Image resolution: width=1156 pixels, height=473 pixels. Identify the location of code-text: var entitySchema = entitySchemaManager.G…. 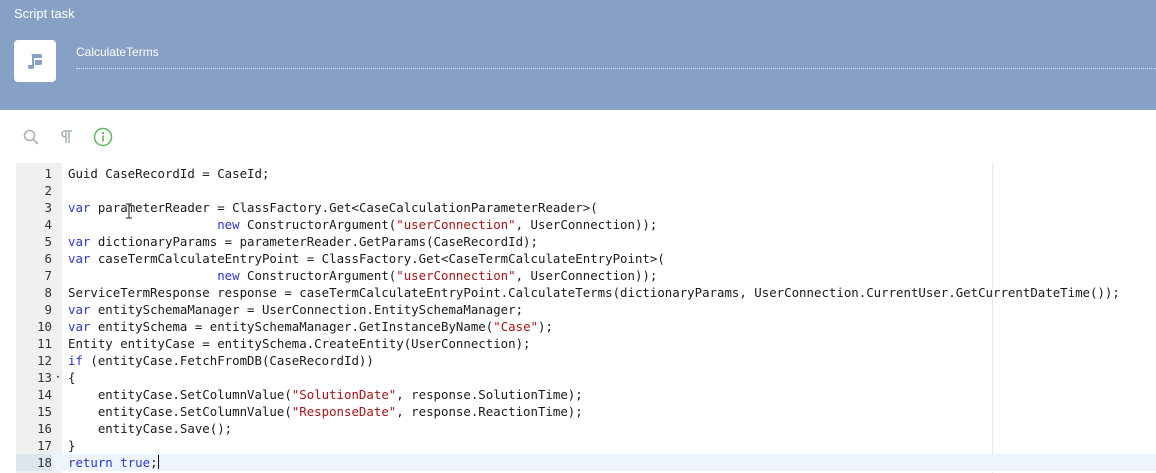
(310, 326).